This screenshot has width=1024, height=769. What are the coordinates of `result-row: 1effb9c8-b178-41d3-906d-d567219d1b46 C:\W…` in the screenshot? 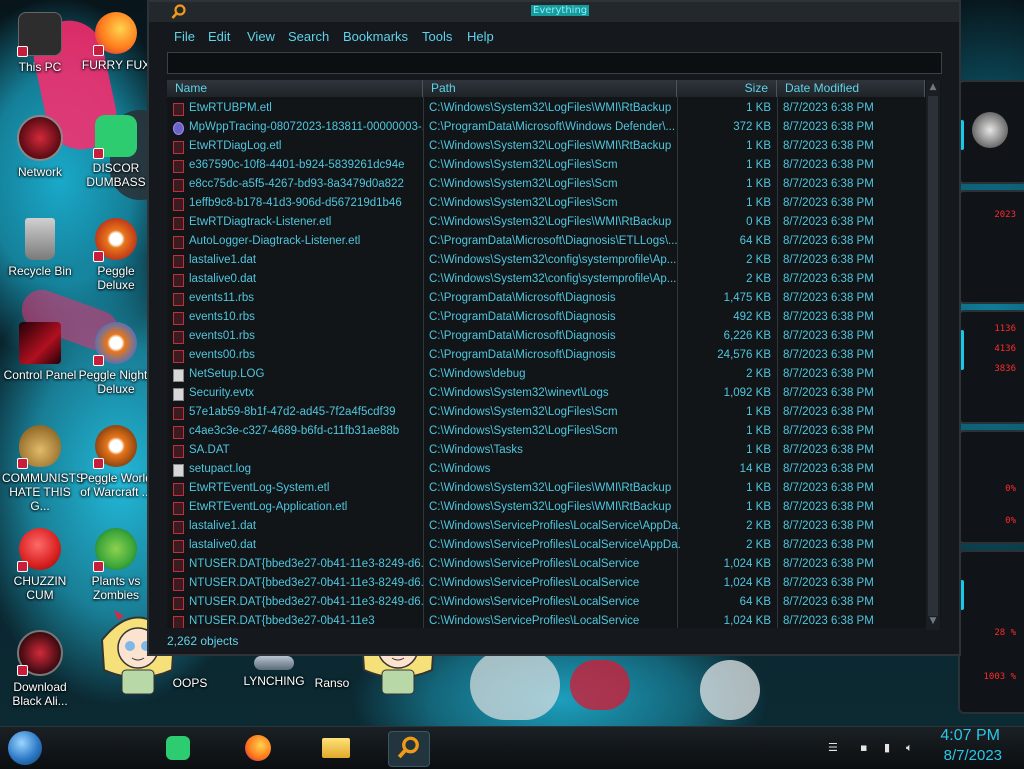 It's located at (554, 204).